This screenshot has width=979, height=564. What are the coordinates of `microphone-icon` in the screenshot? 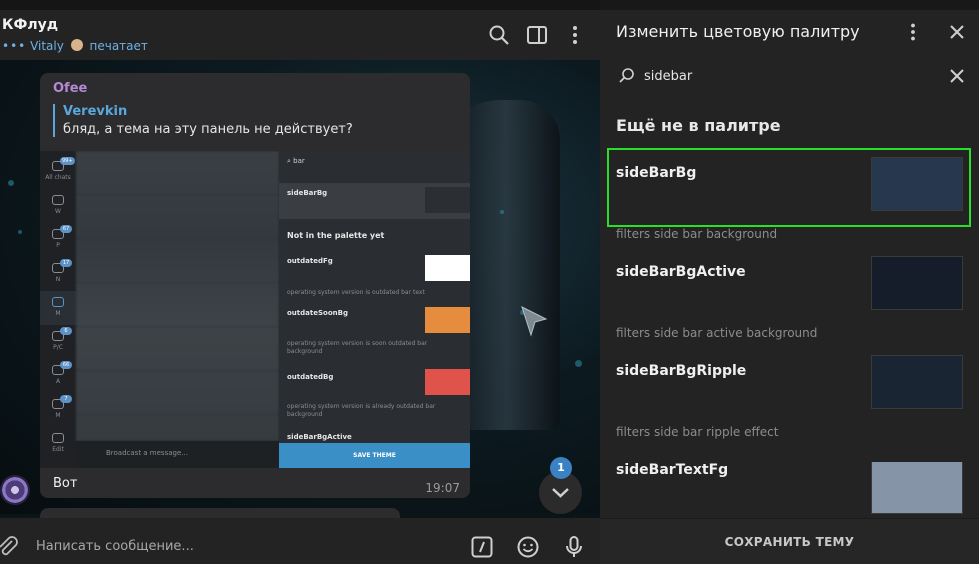 It's located at (574, 547).